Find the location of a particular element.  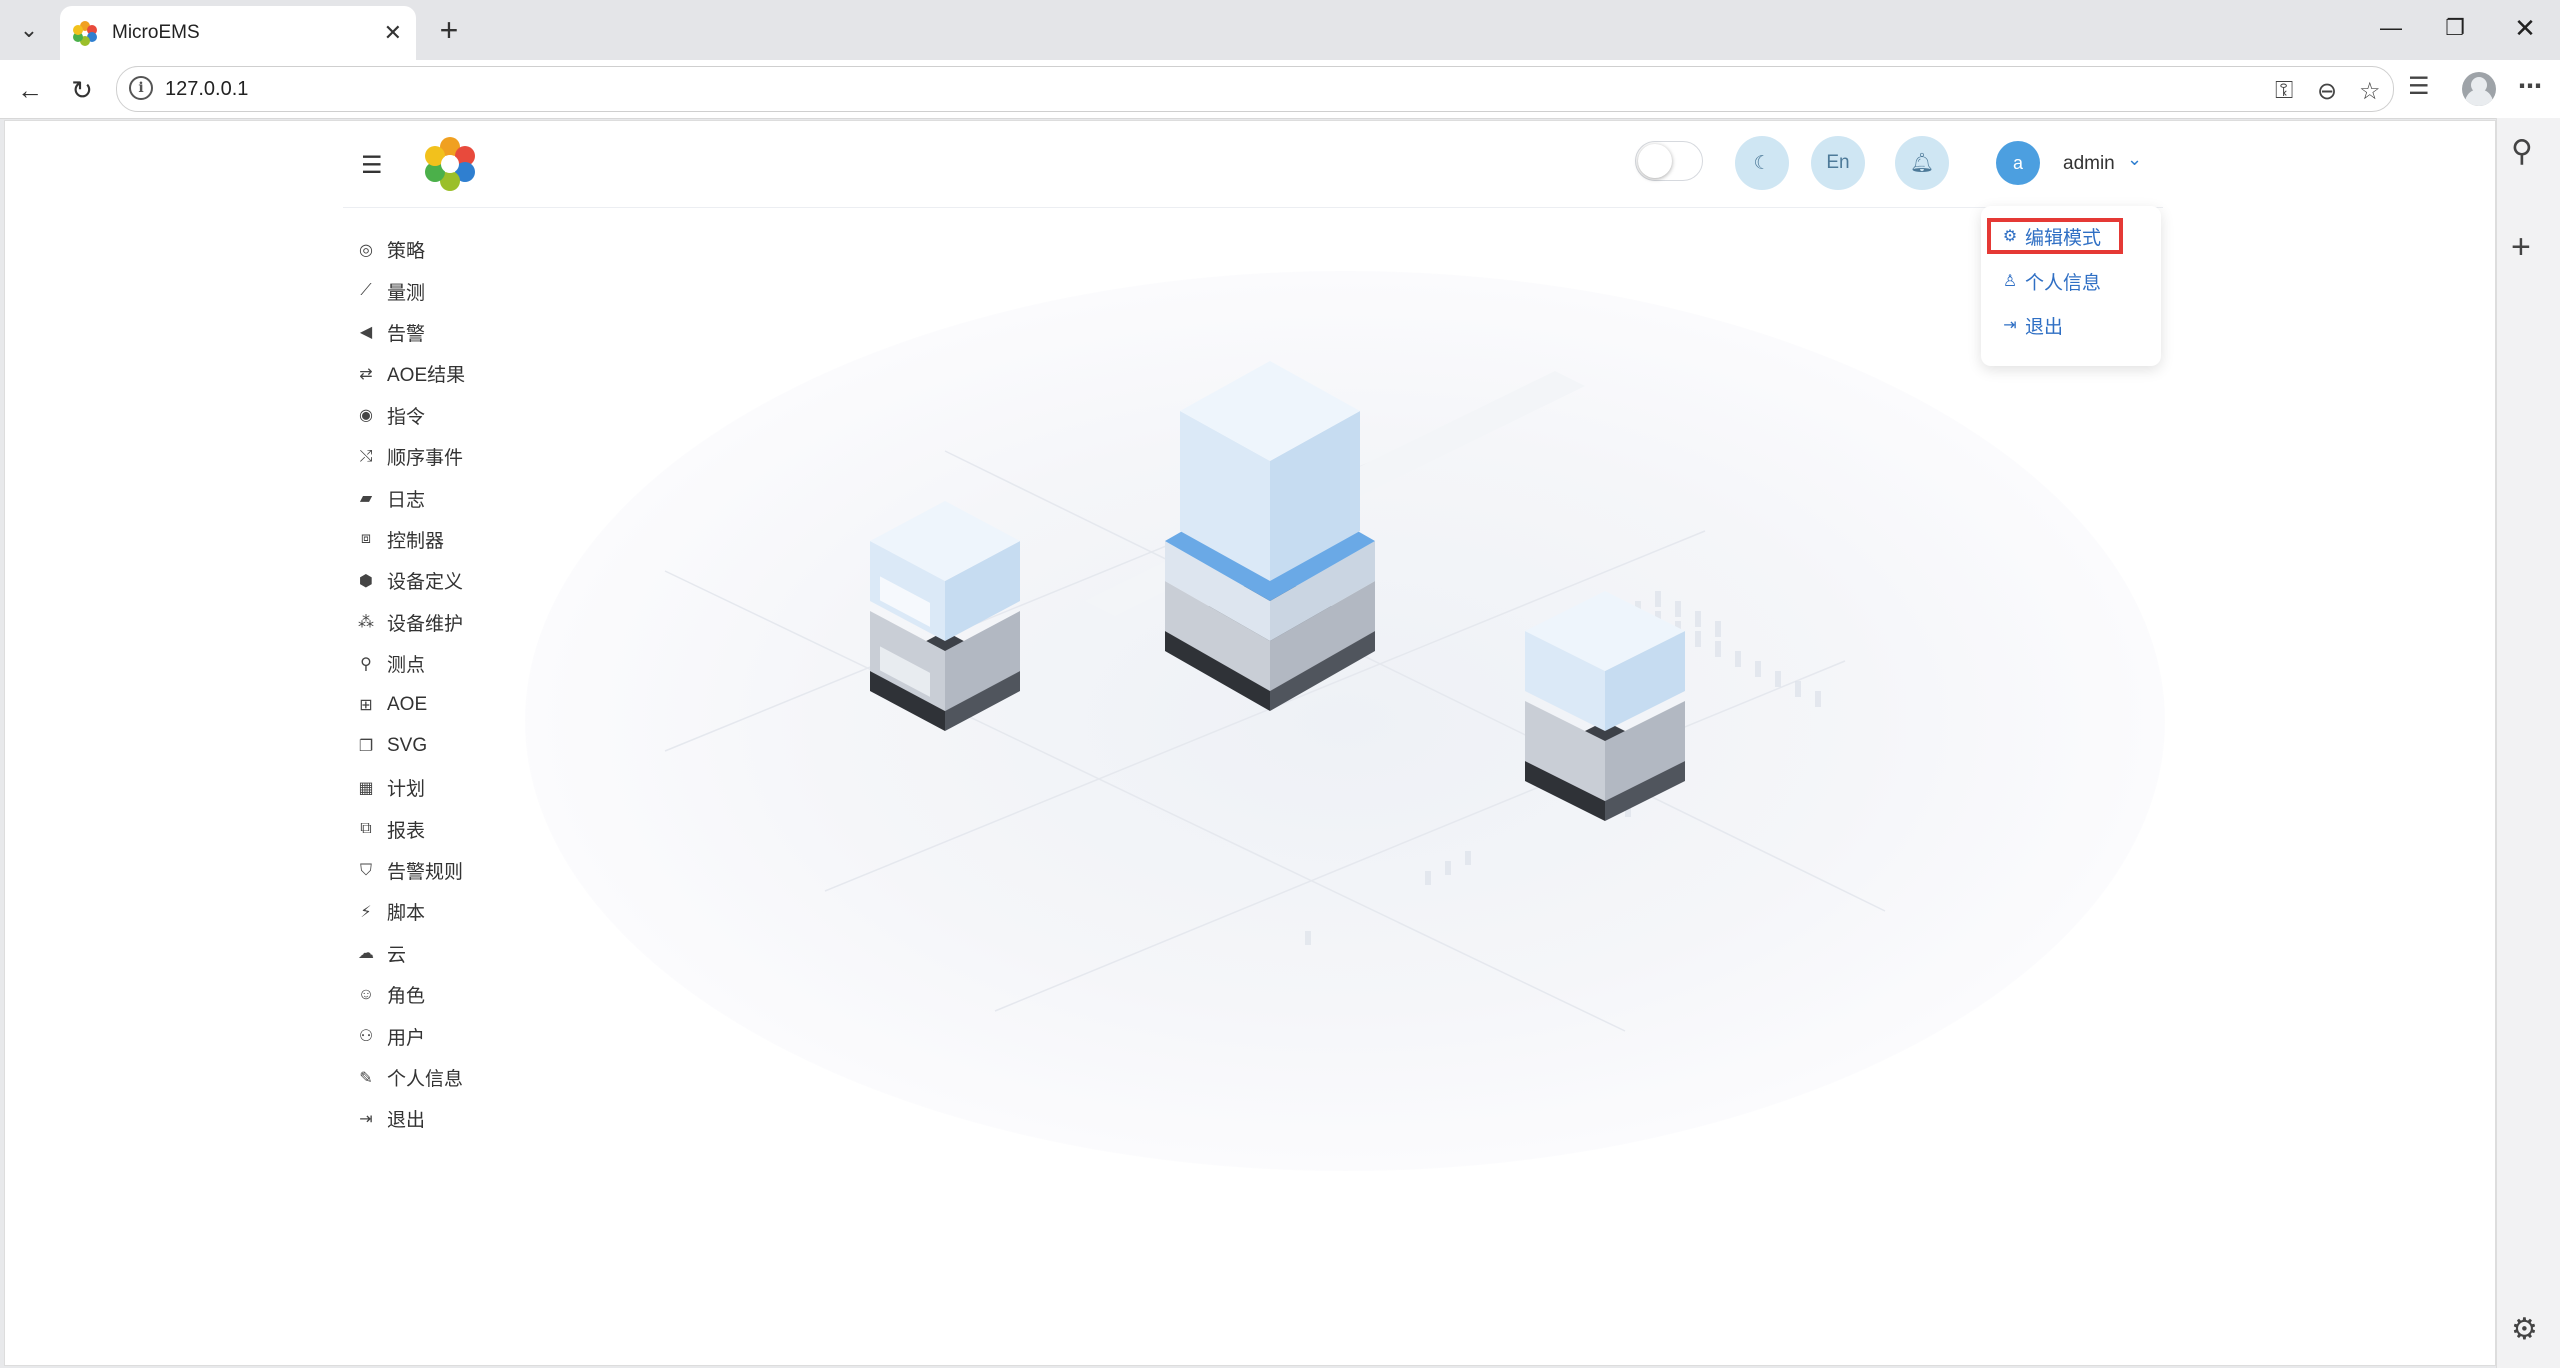

dropdown-item-logout: ⇥ 退出 is located at coordinates (2071, 325).